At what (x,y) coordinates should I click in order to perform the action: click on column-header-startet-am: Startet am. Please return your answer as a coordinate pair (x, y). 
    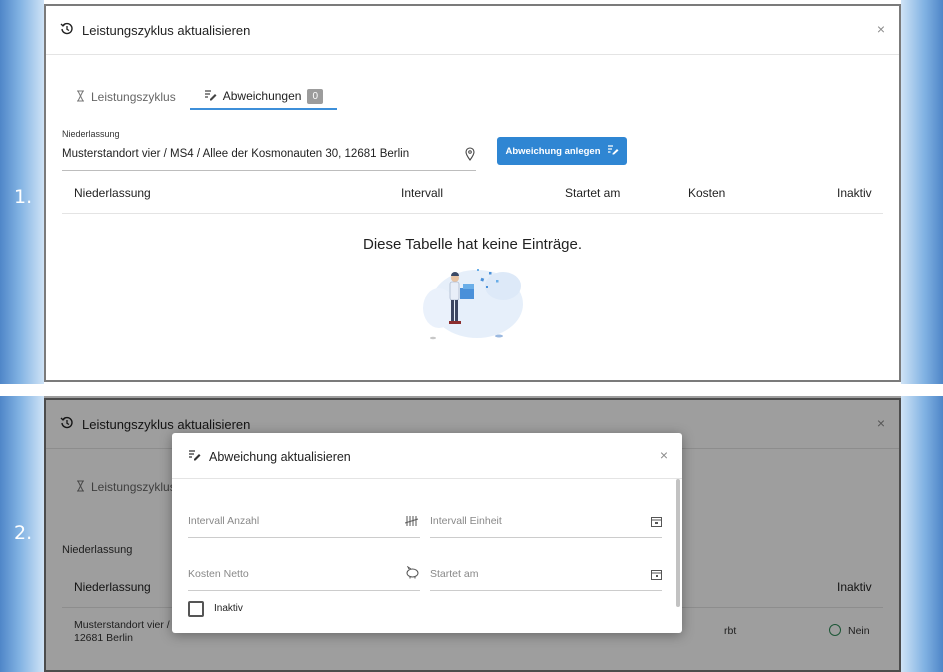
    Looking at the image, I should click on (592, 193).